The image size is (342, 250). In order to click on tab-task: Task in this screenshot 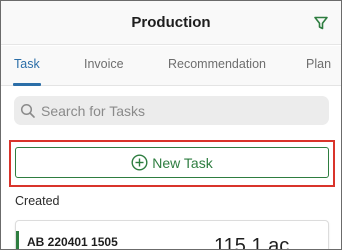, I will do `click(27, 64)`.